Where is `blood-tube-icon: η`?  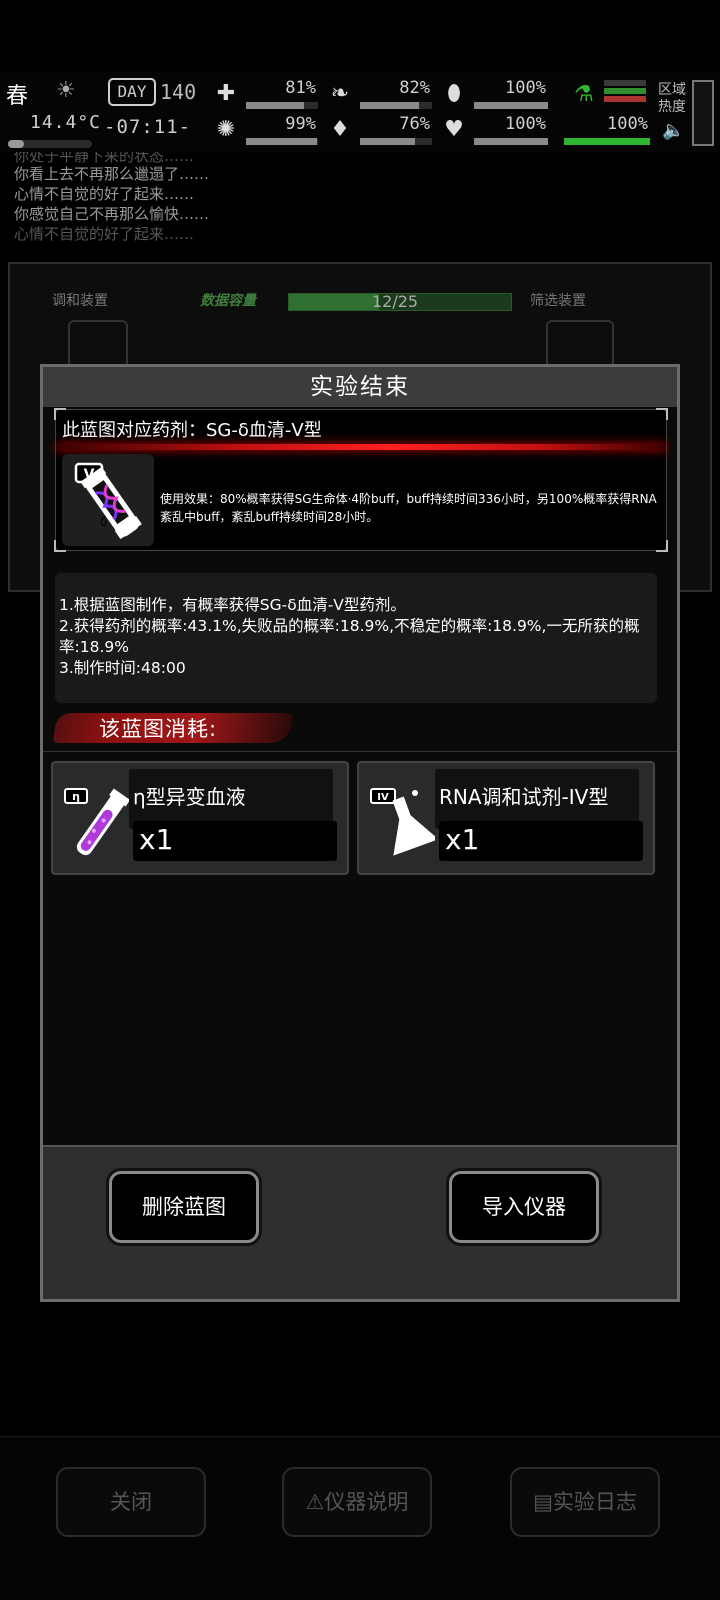
blood-tube-icon: η is located at coordinates (95, 821).